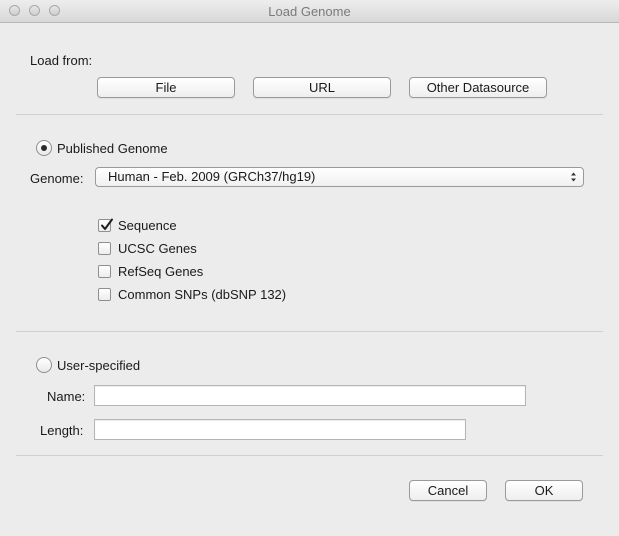 The height and width of the screenshot is (536, 619). What do you see at coordinates (44, 365) in the screenshot?
I see `user-specified-radio` at bounding box center [44, 365].